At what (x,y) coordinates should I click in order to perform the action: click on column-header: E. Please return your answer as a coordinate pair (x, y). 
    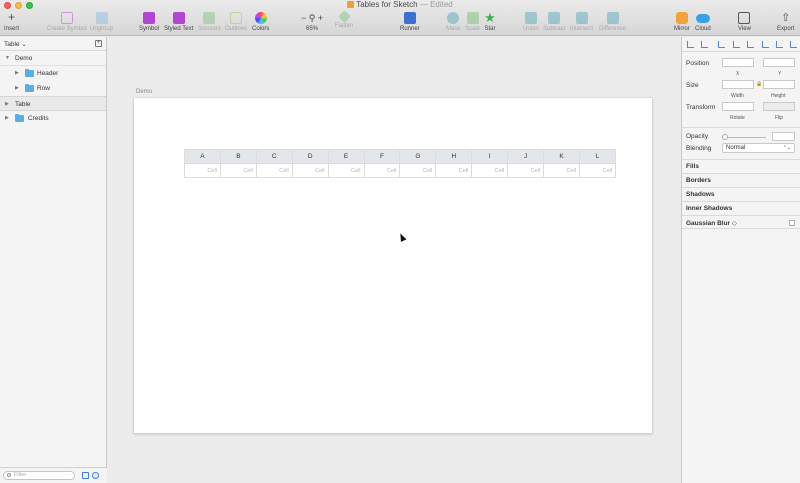
    Looking at the image, I should click on (346, 156).